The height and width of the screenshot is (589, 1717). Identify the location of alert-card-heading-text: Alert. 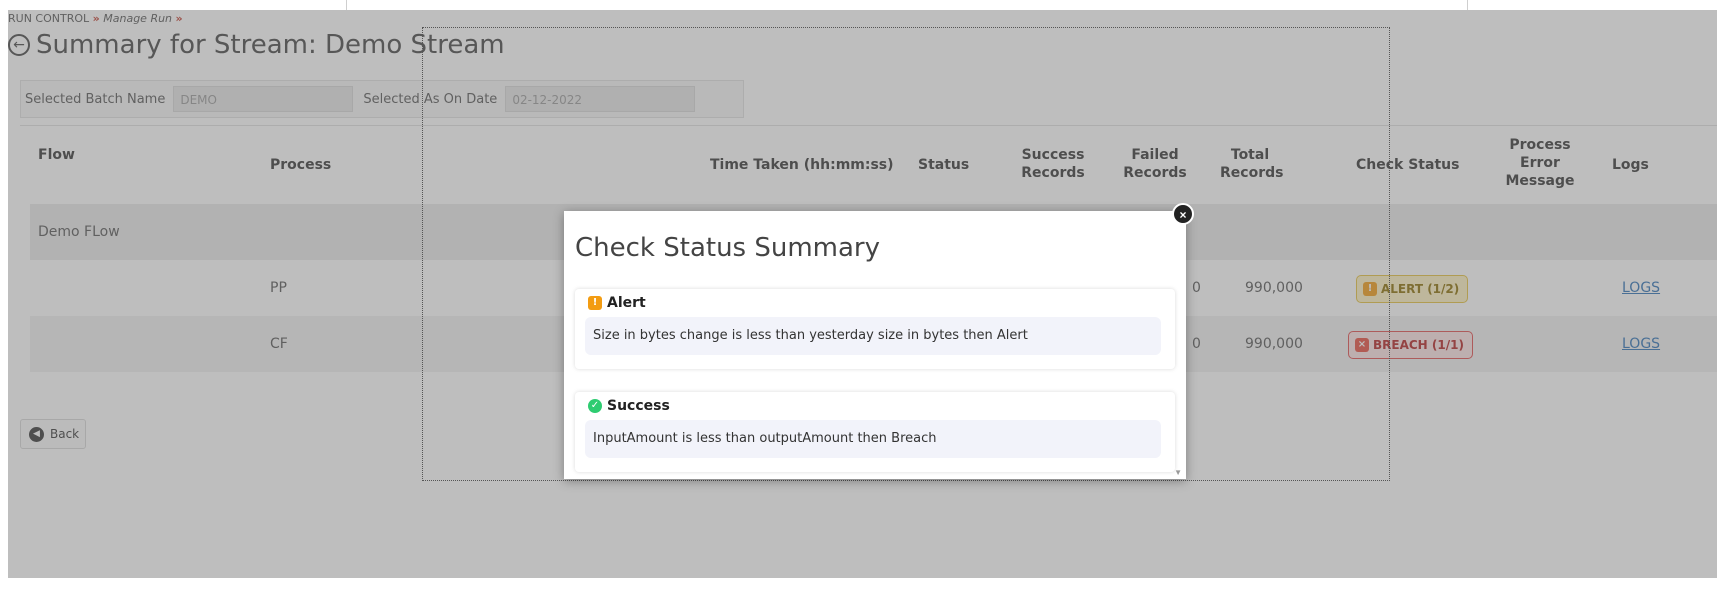
(626, 303).